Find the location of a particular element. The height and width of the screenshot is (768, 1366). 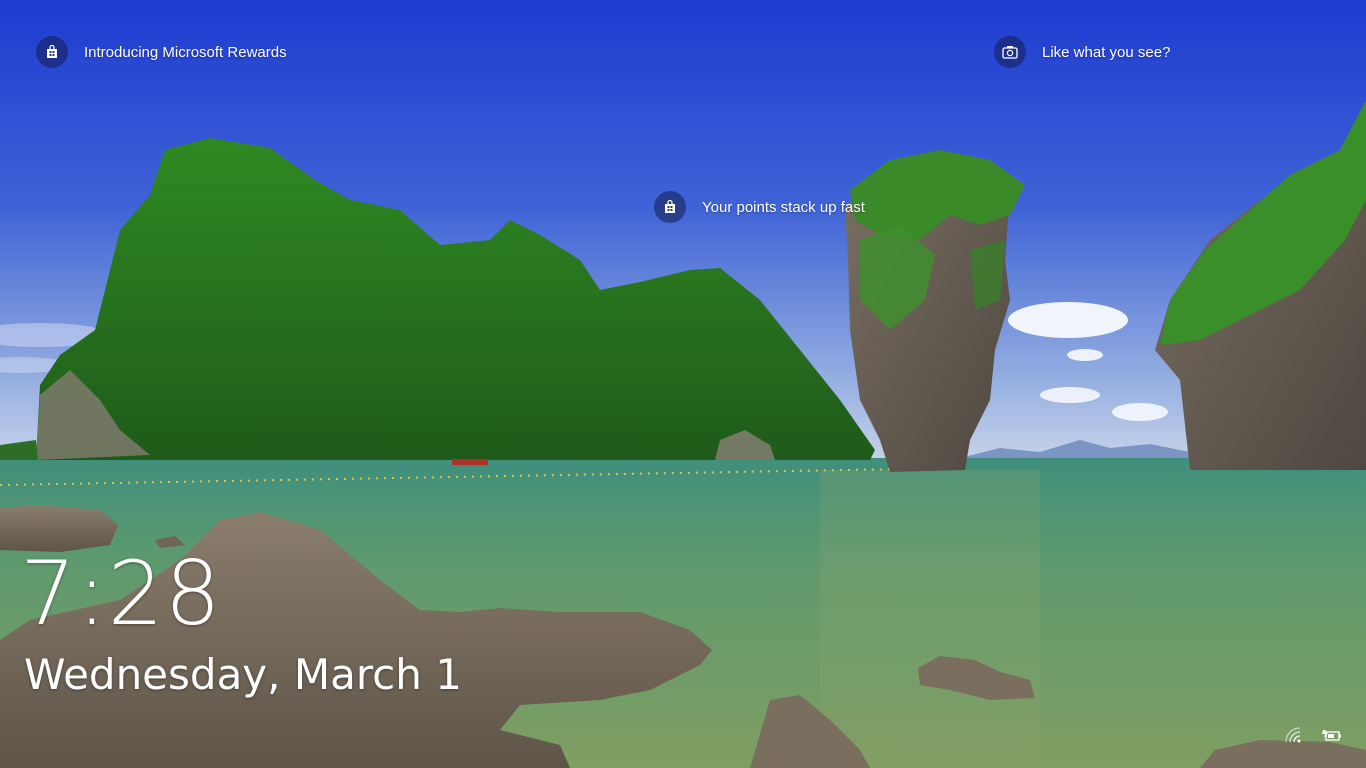

rewards-hotspot: Introducing Microsoft Rewards is located at coordinates (161, 52).